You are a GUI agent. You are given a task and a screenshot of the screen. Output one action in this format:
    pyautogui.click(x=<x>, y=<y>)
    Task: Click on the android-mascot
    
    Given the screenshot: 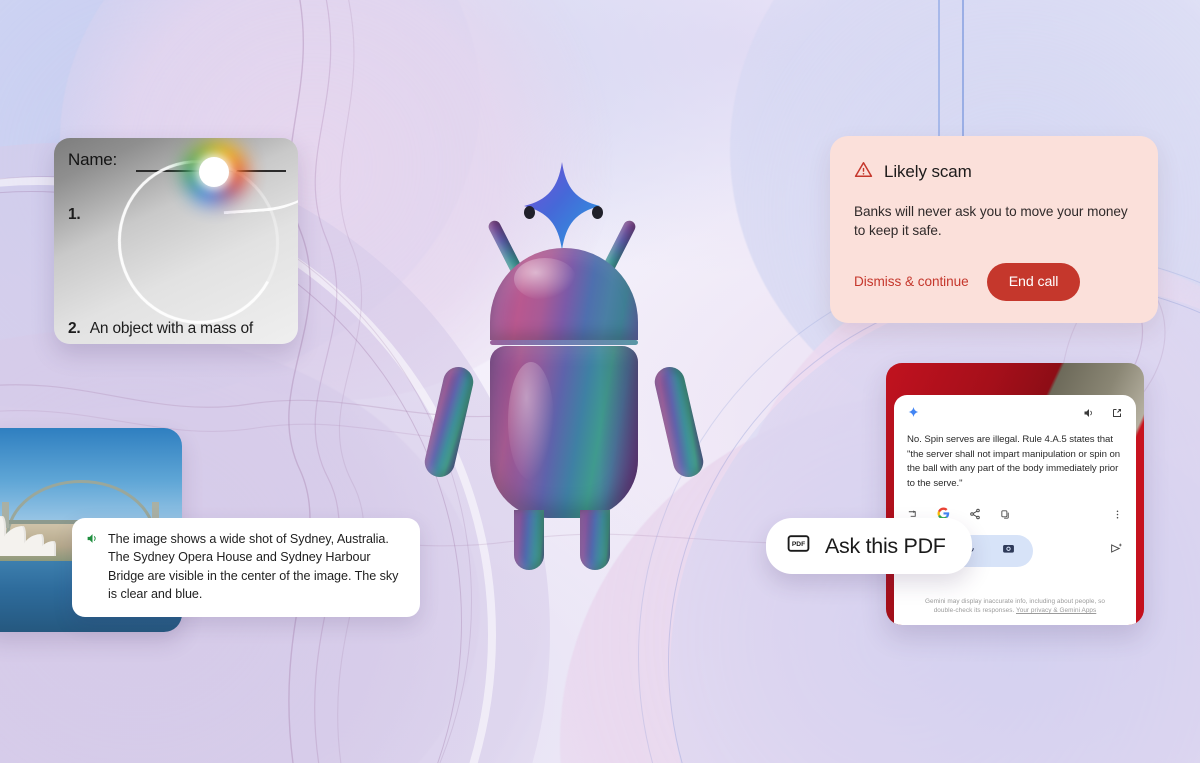 What is the action you would take?
    pyautogui.click(x=562, y=370)
    